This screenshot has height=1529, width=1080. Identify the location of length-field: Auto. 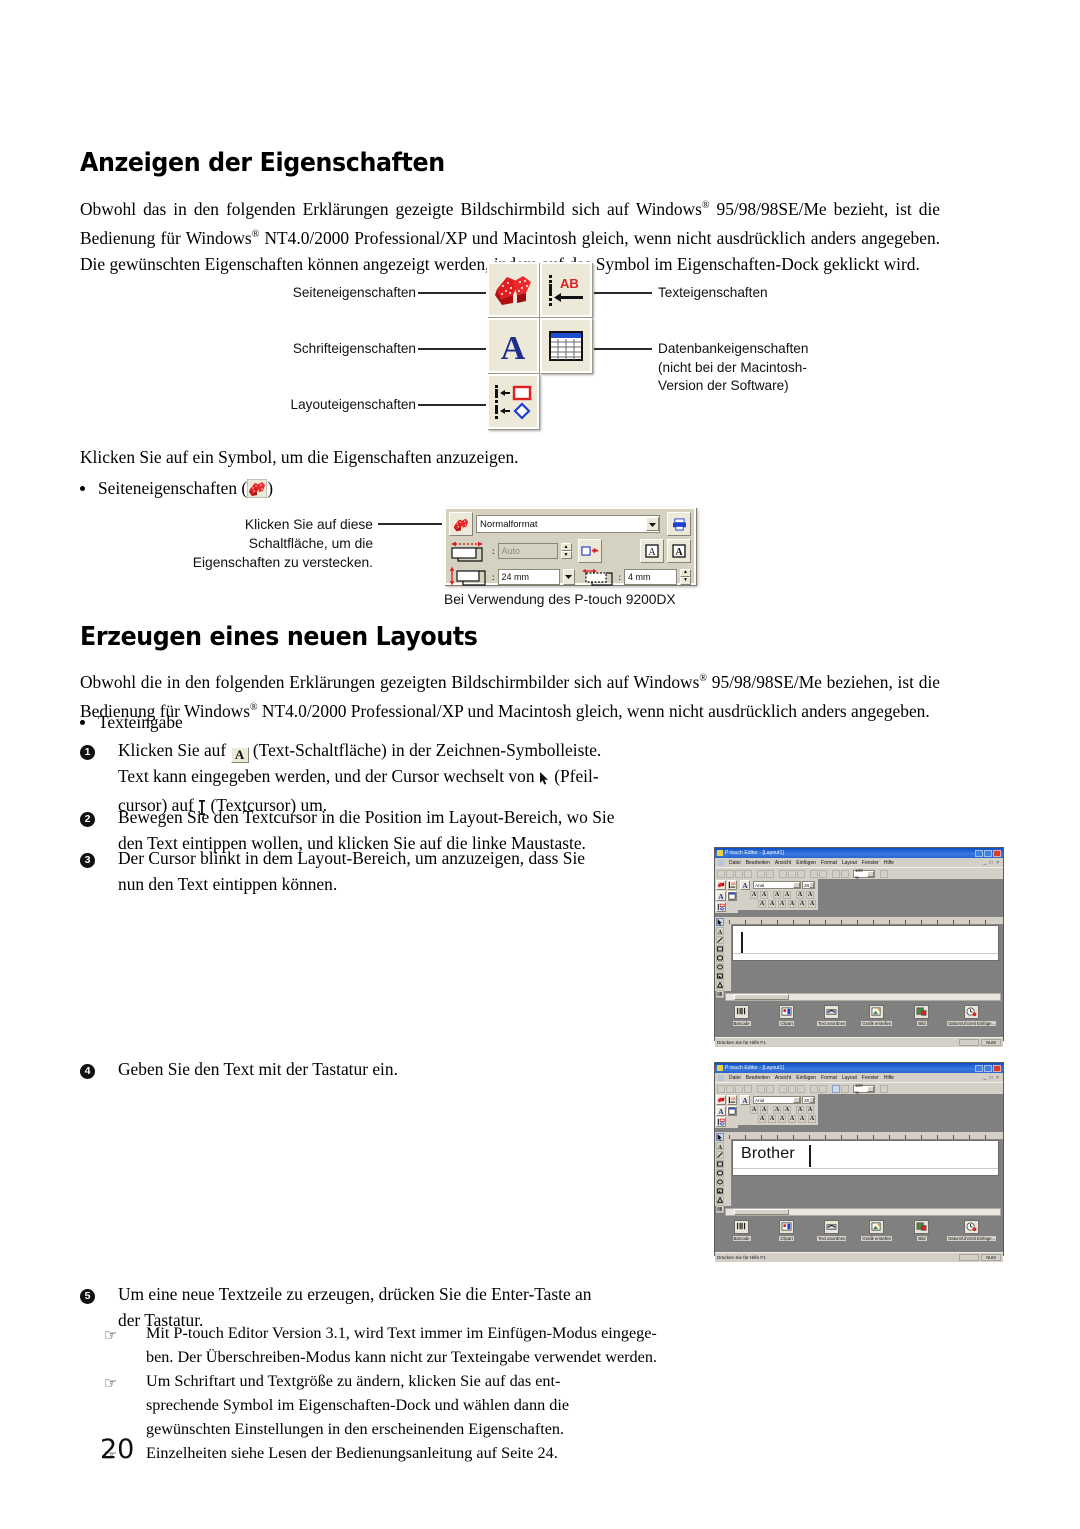
(527, 551).